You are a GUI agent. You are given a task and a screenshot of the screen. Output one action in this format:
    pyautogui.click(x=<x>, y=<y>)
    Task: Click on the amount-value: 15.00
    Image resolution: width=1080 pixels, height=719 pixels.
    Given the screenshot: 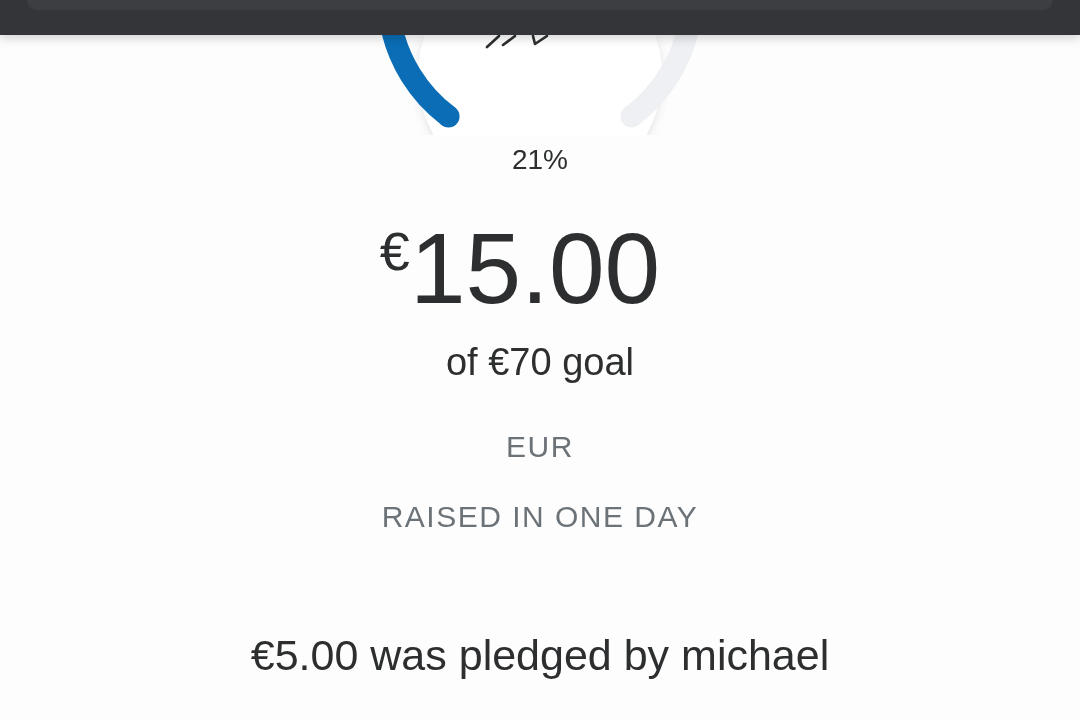 What is the action you would take?
    pyautogui.click(x=535, y=268)
    